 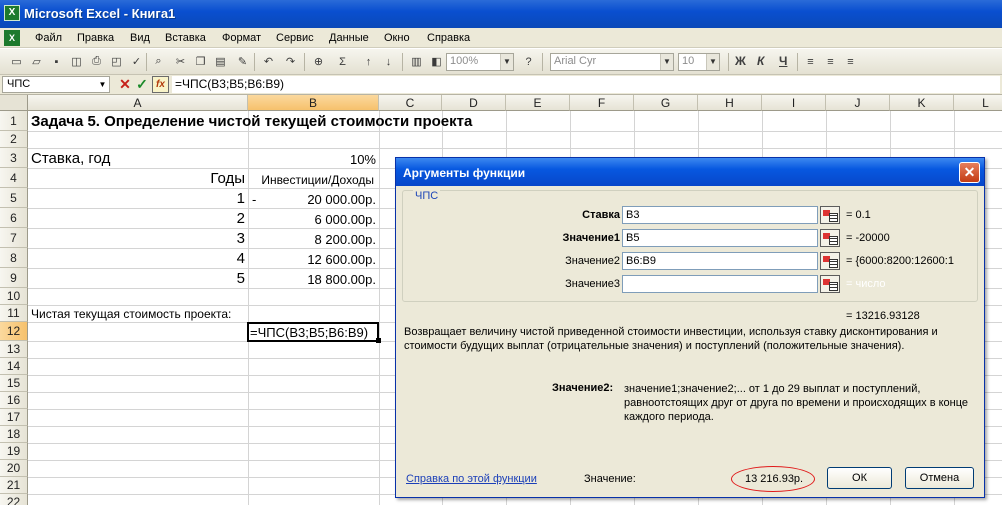 What do you see at coordinates (14, 139) in the screenshot?
I see `row-header: 2` at bounding box center [14, 139].